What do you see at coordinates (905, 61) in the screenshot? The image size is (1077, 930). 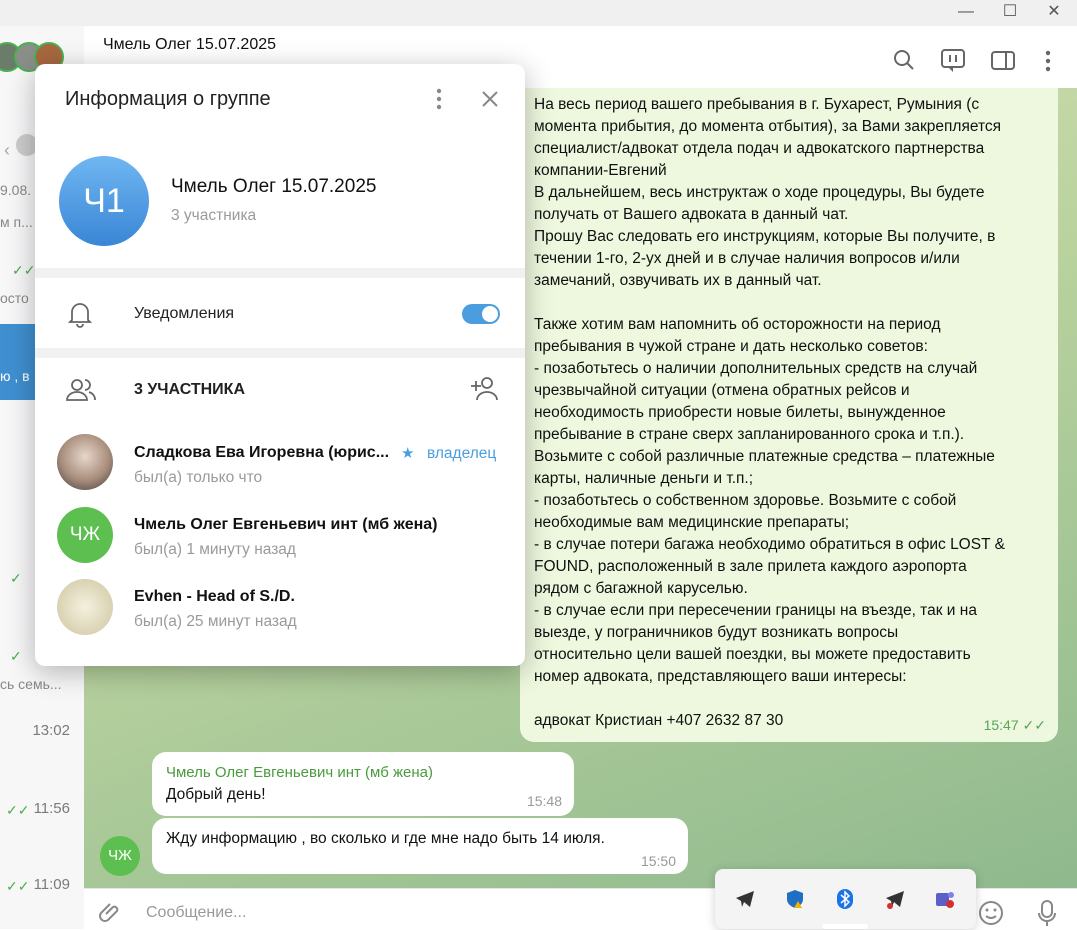 I see `search-icon` at bounding box center [905, 61].